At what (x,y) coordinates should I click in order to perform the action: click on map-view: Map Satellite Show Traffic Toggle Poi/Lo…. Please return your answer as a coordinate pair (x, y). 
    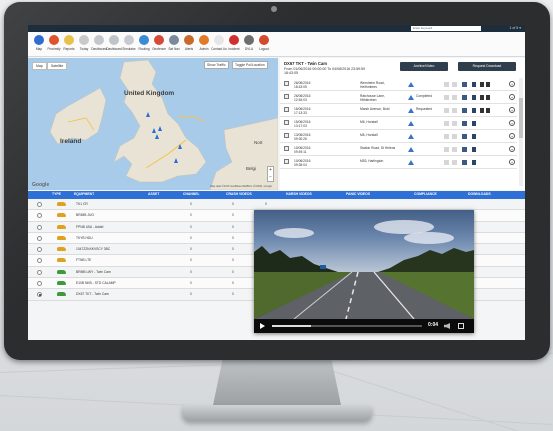
    Looking at the image, I should click on (153, 124).